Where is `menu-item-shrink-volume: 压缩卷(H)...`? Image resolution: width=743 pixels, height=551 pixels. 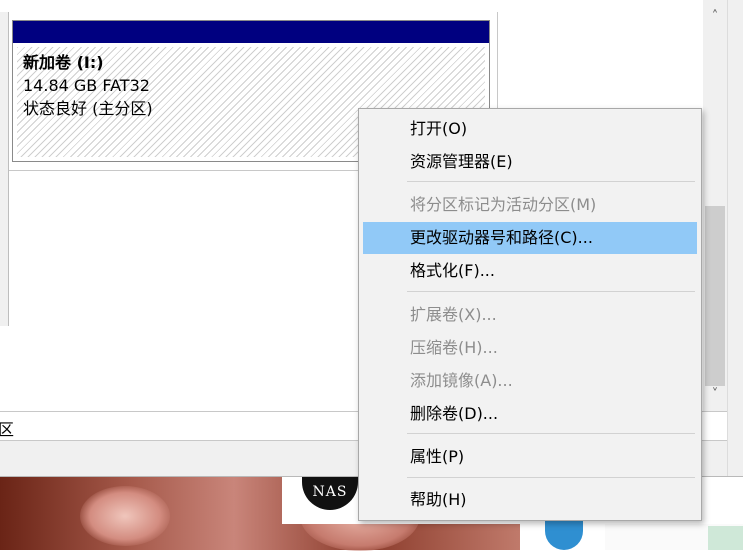
menu-item-shrink-volume: 压缩卷(H)... is located at coordinates (530, 348).